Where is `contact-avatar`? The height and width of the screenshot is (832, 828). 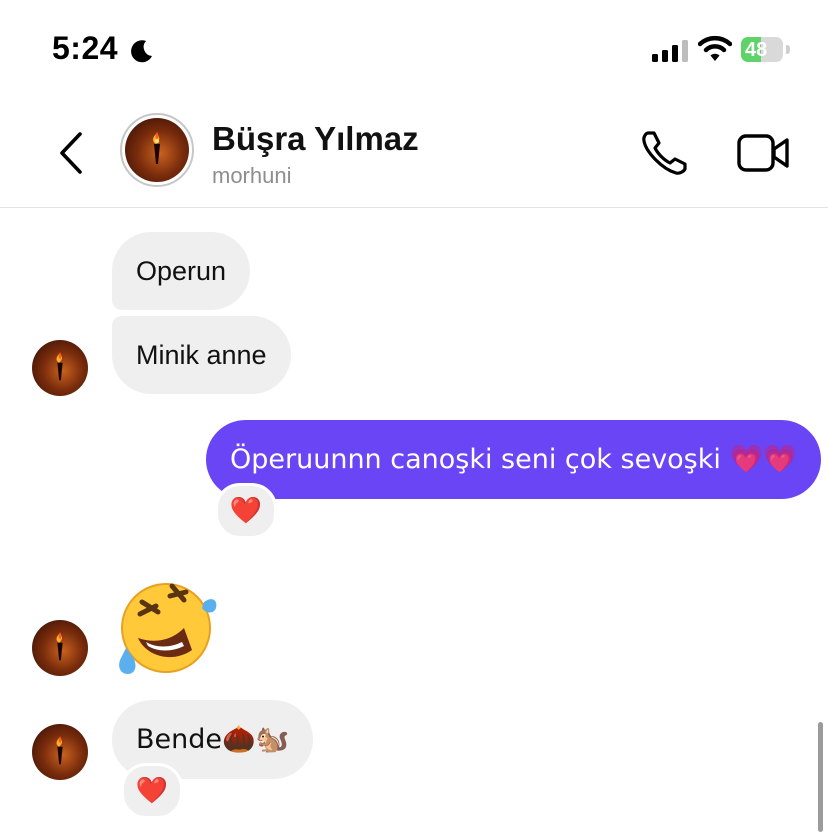 contact-avatar is located at coordinates (157, 150).